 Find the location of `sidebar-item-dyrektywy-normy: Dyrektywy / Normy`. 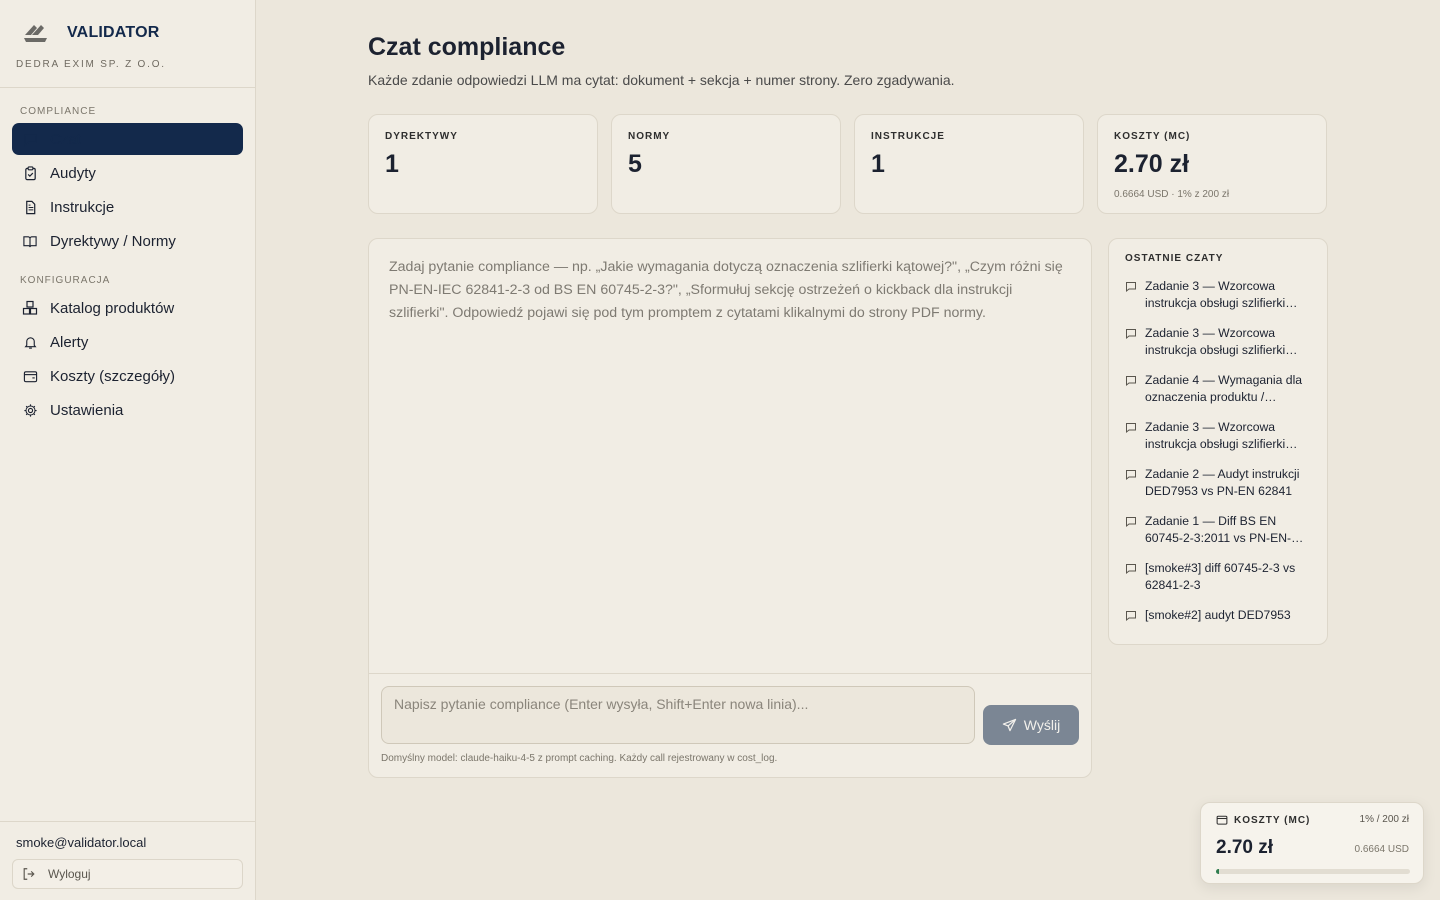

sidebar-item-dyrektywy-normy: Dyrektywy / Normy is located at coordinates (127, 241).